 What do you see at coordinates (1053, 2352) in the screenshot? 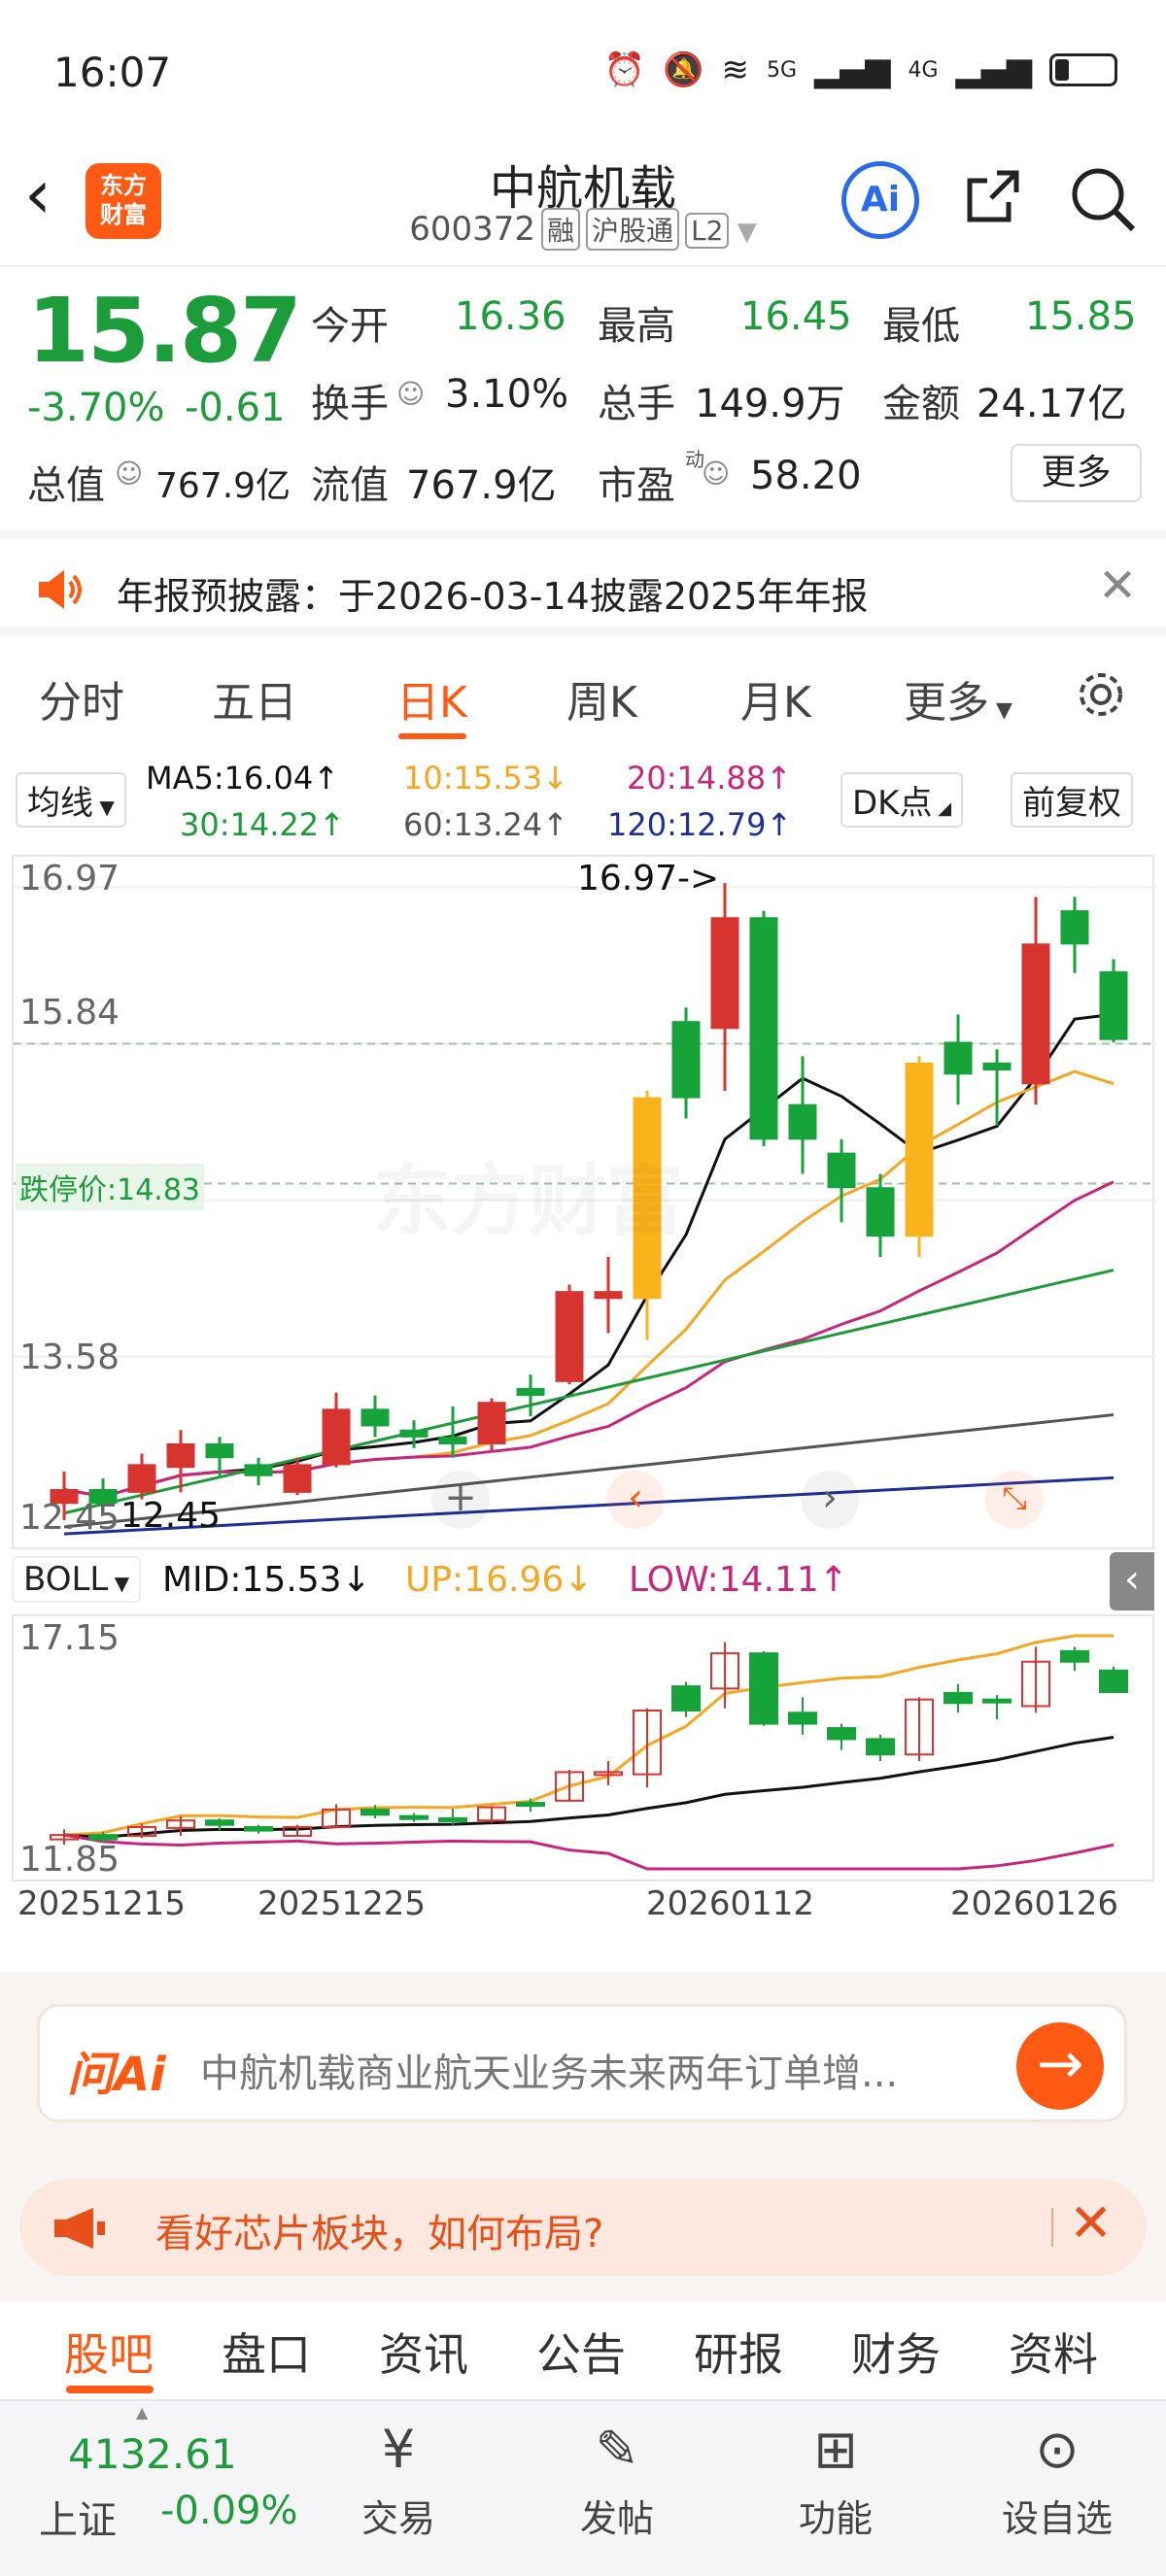
I see `tab-profile: 资料` at bounding box center [1053, 2352].